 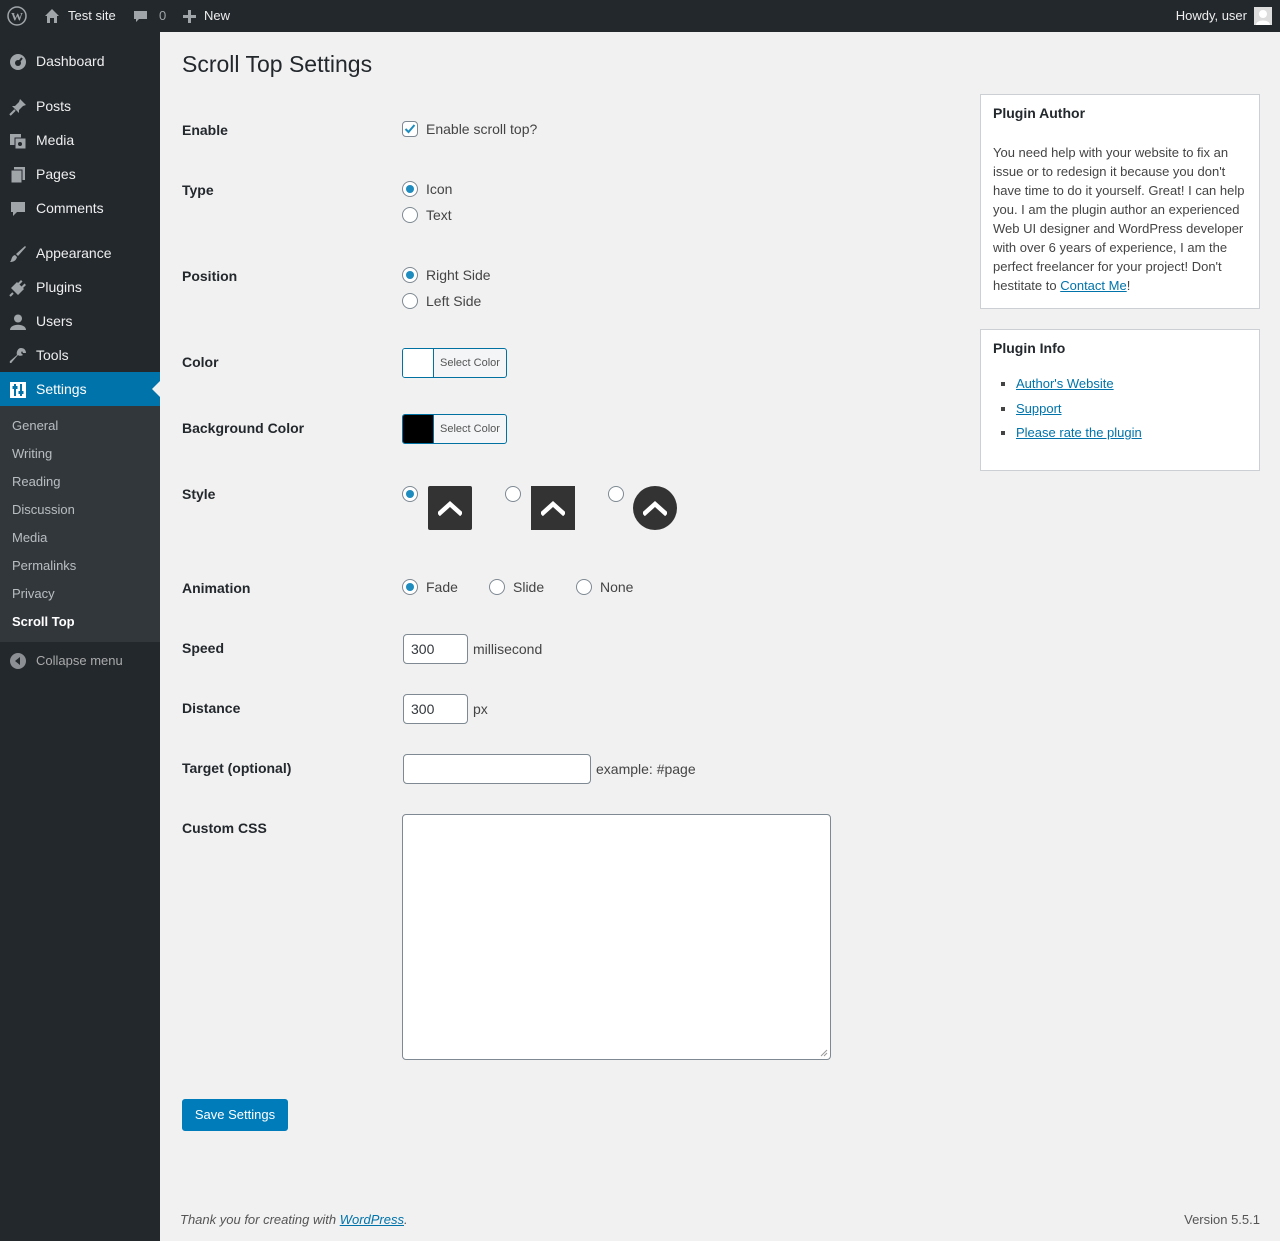 What do you see at coordinates (616, 494) in the screenshot?
I see `style-3-radio` at bounding box center [616, 494].